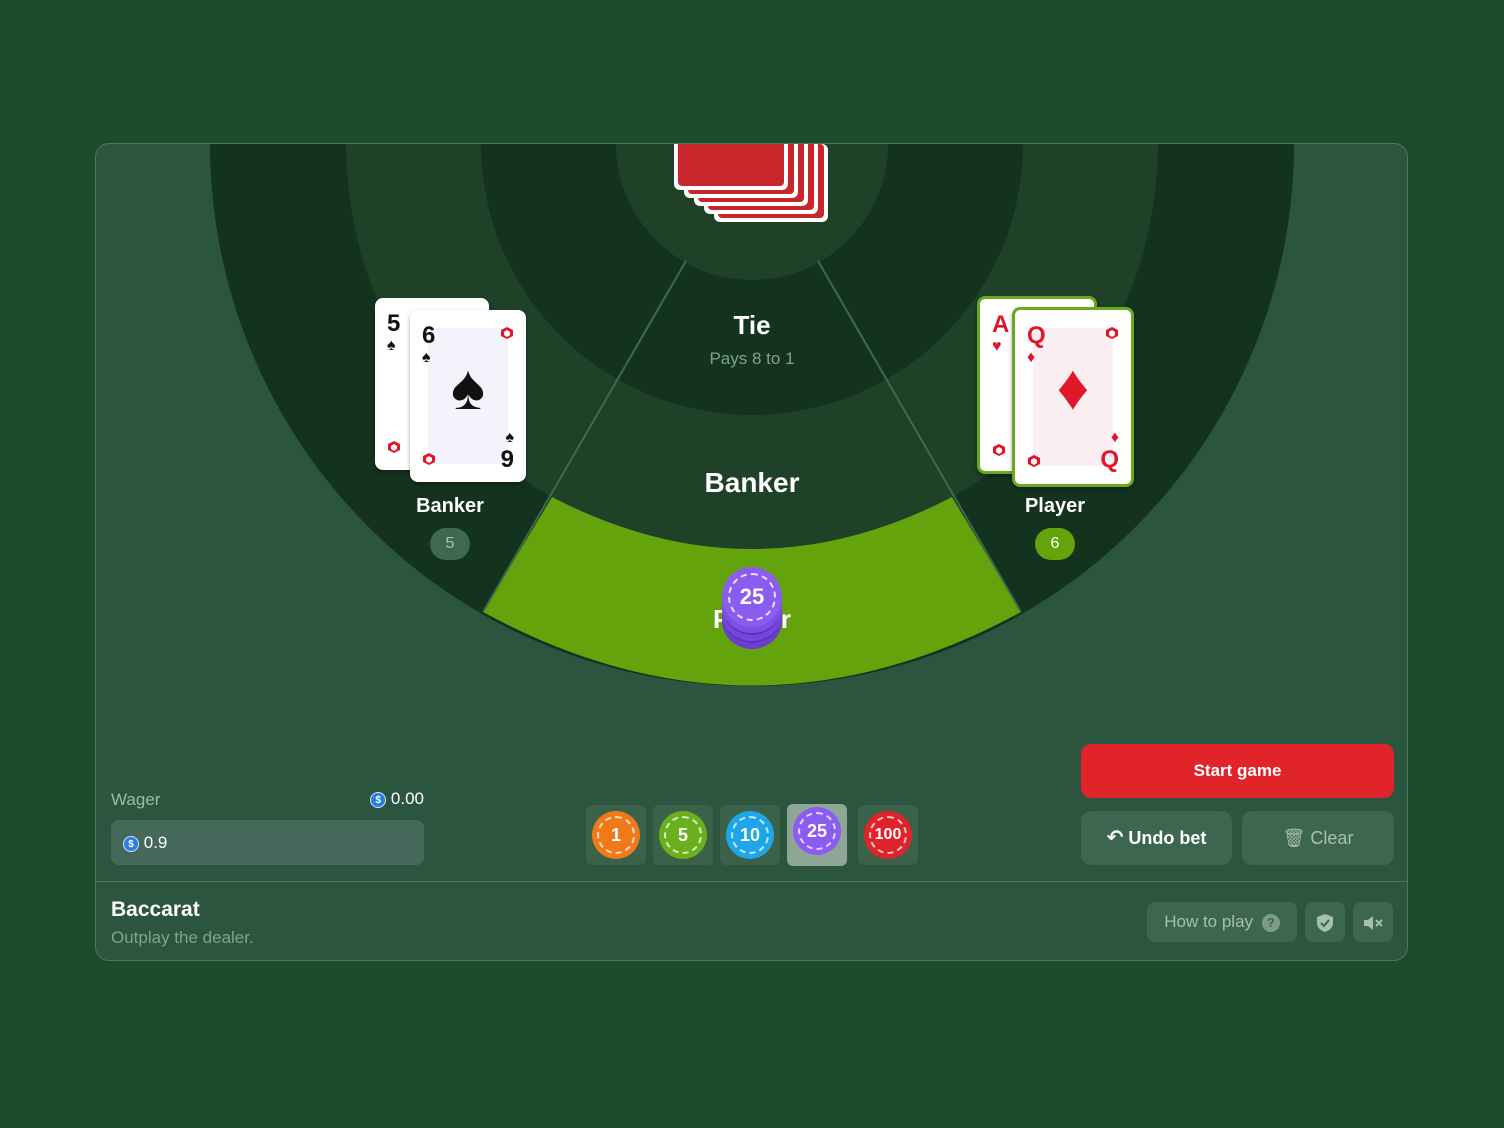 The height and width of the screenshot is (1128, 1504). Describe the element at coordinates (468, 387) in the screenshot. I see `spade-icon: ♠` at that location.